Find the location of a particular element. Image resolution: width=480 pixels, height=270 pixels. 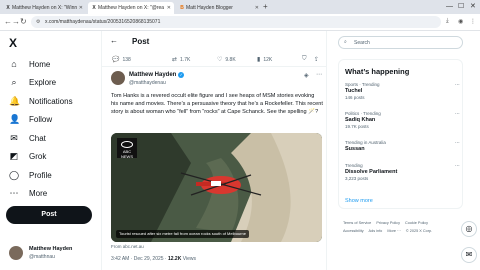

footer-link: Accessibility is located at coordinates (353, 231).